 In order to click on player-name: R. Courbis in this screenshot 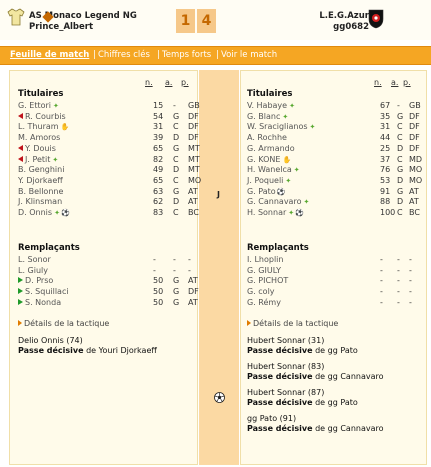, I will do `click(42, 117)`.